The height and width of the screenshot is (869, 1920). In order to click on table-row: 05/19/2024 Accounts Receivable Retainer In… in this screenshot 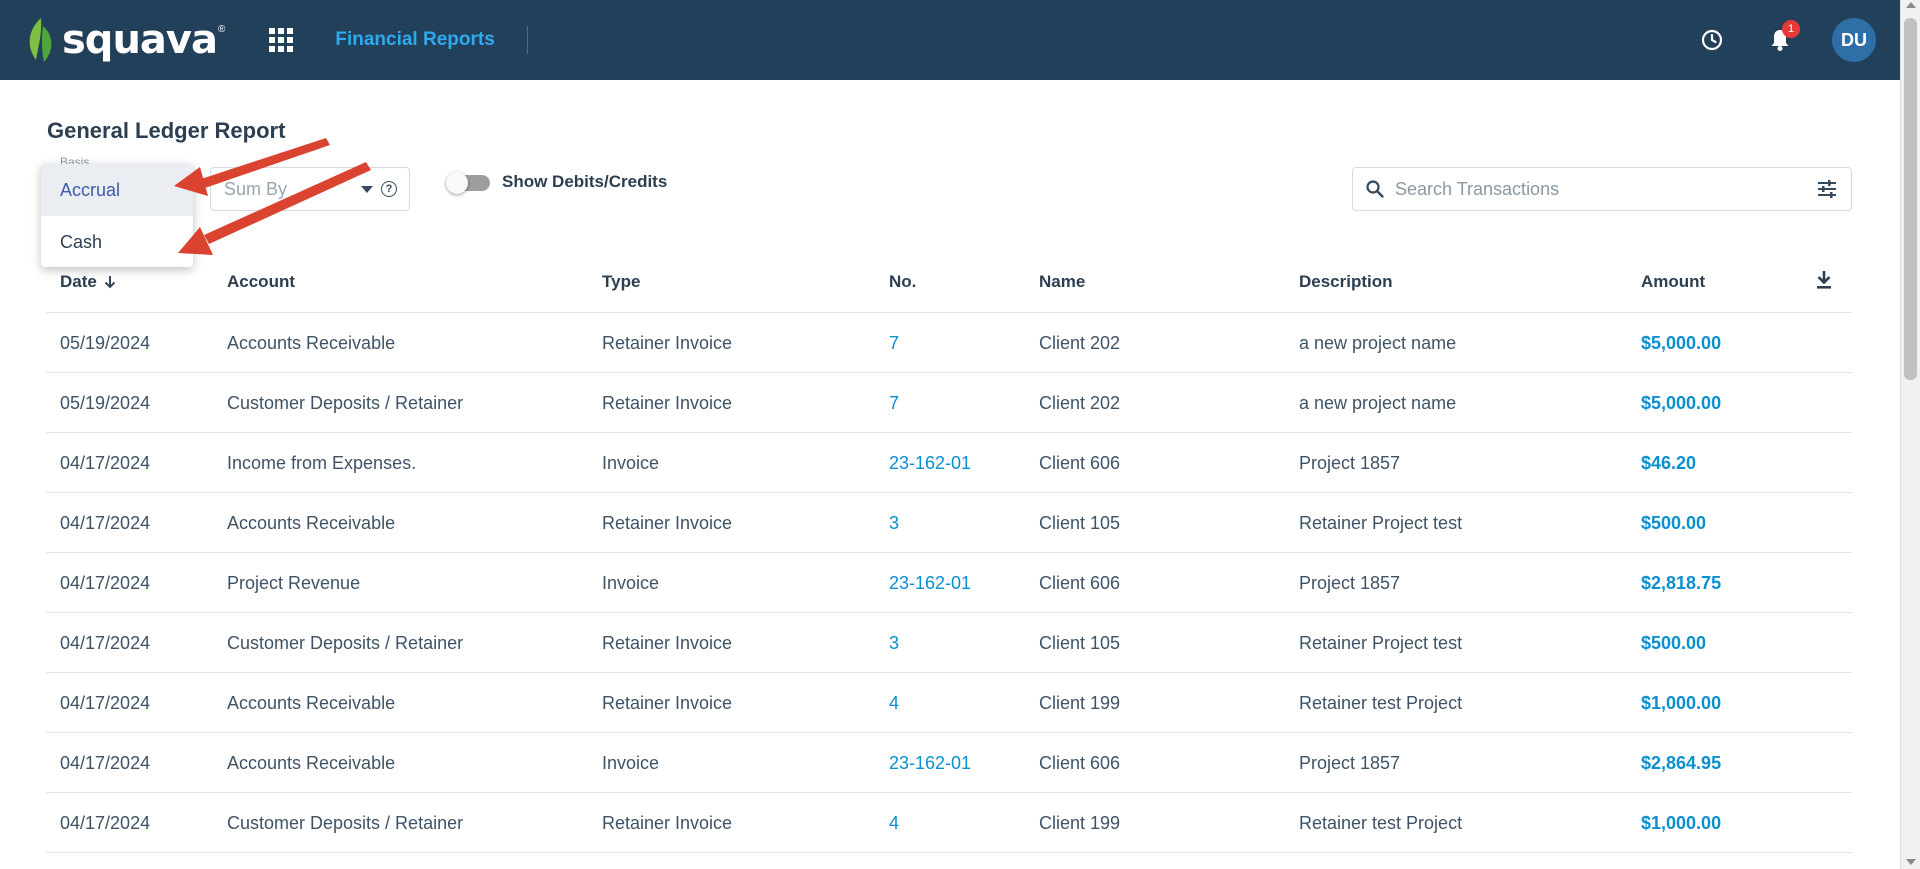, I will do `click(949, 343)`.